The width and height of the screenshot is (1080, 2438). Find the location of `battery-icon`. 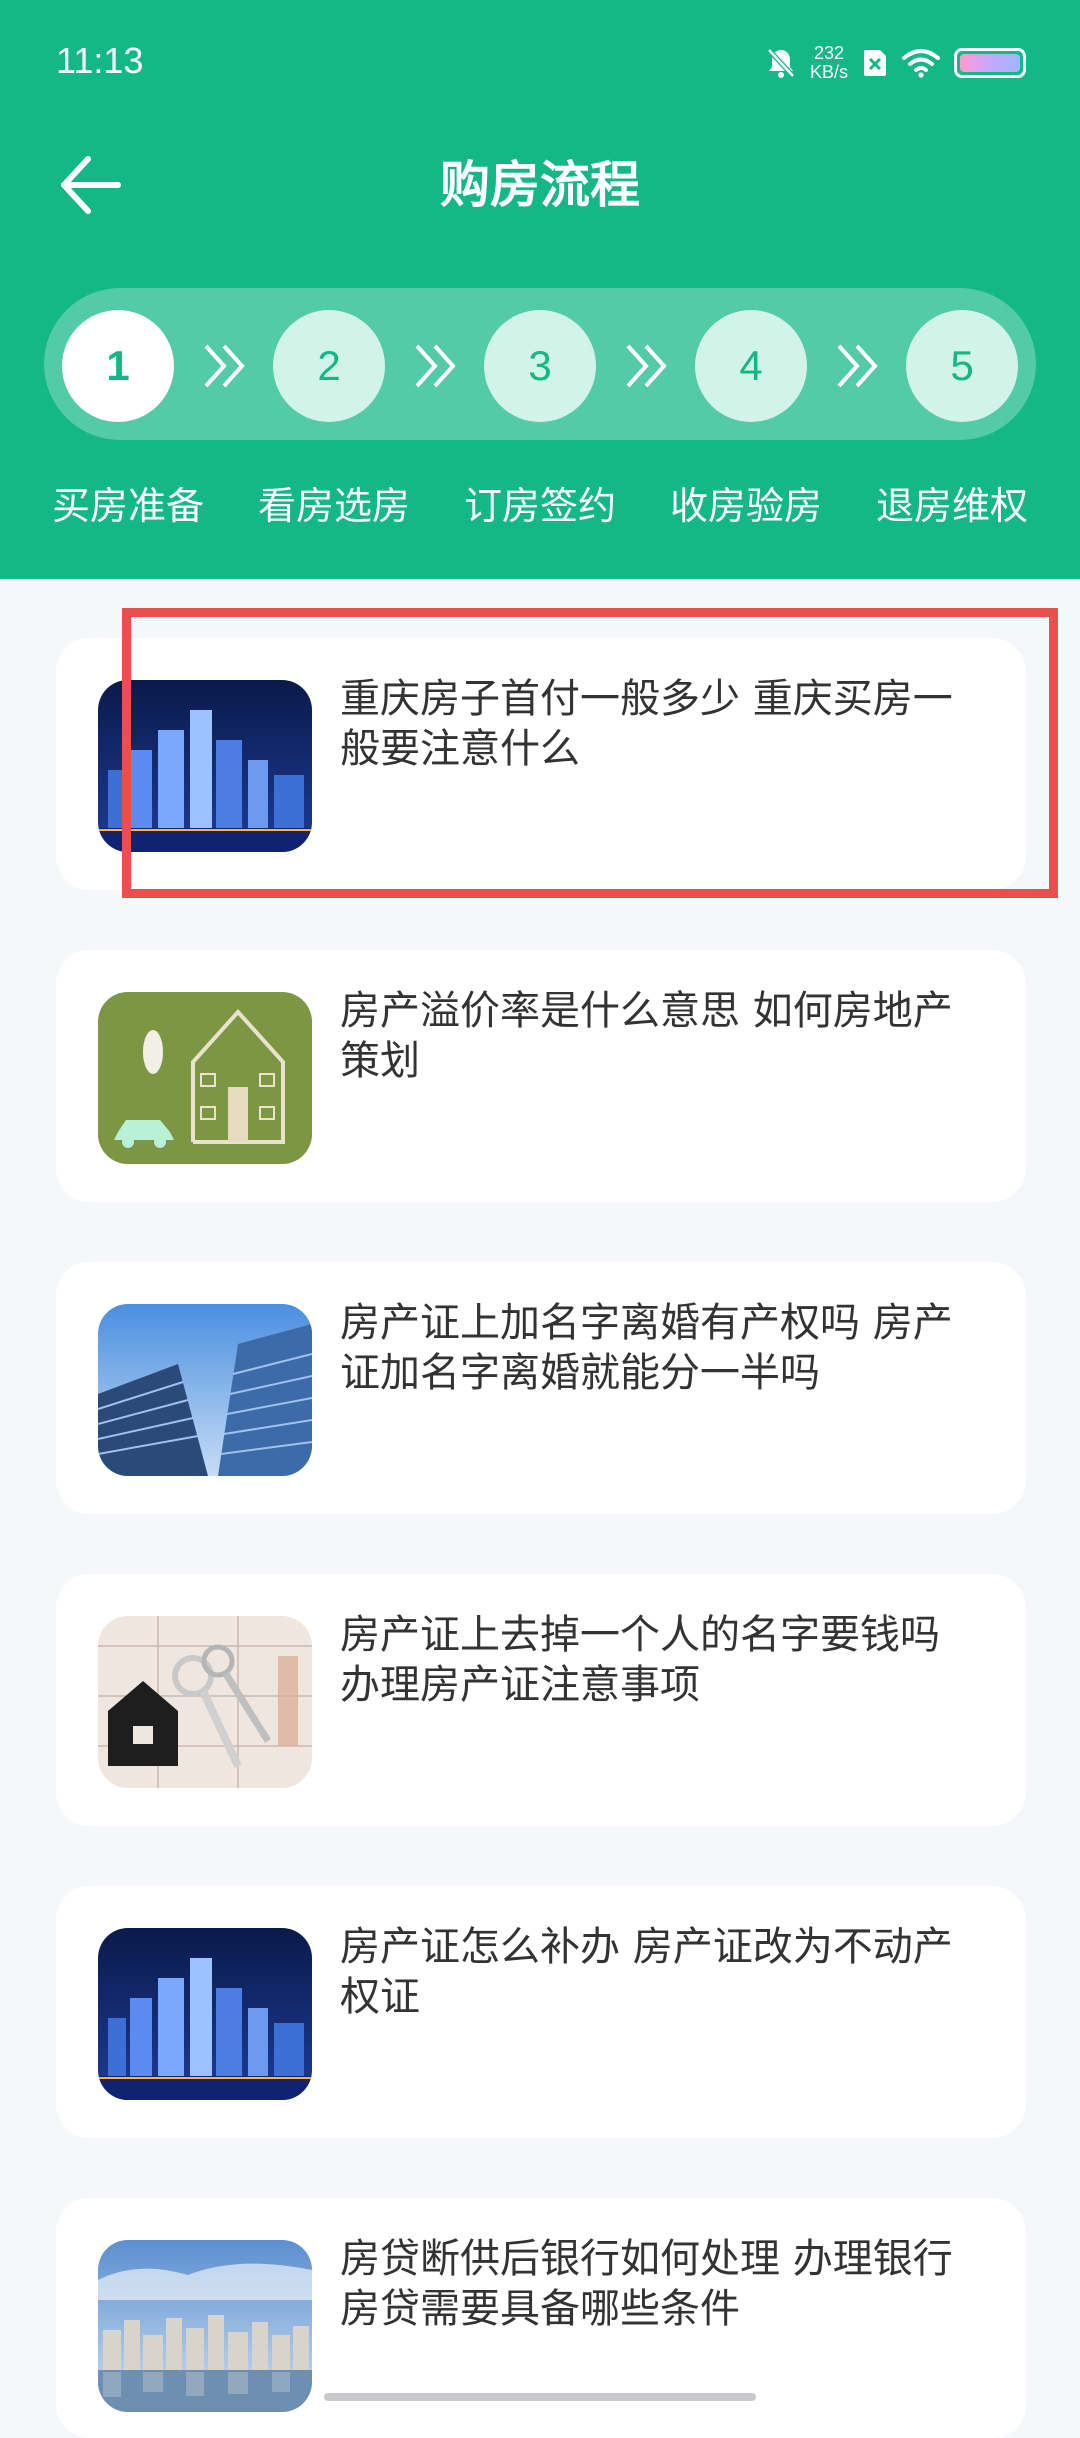

battery-icon is located at coordinates (990, 63).